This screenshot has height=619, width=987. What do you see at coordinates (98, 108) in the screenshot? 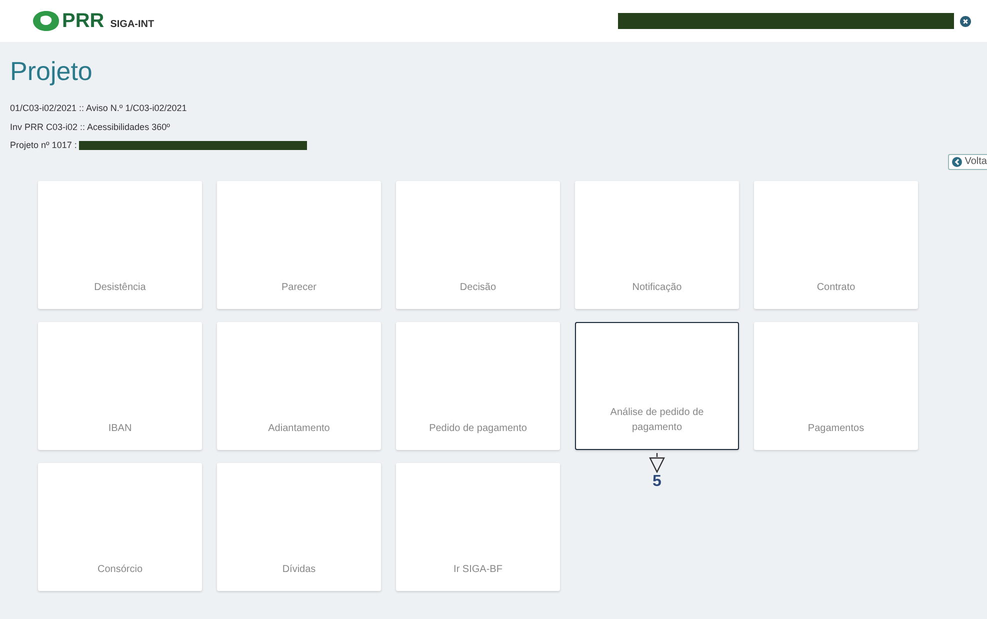
I see `info-line: 01/C03-i02/2021 :: Aviso N.º 1/C03-i02/2021` at bounding box center [98, 108].